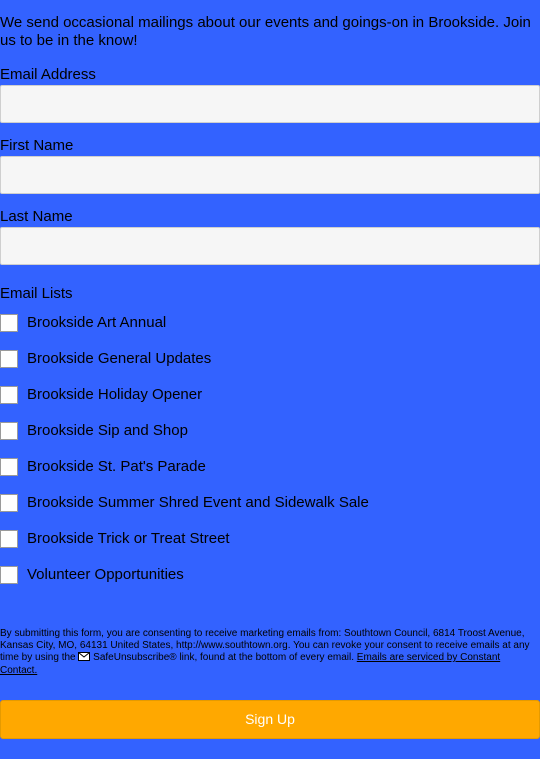 This screenshot has width=540, height=759. I want to click on email-field, so click(270, 104).